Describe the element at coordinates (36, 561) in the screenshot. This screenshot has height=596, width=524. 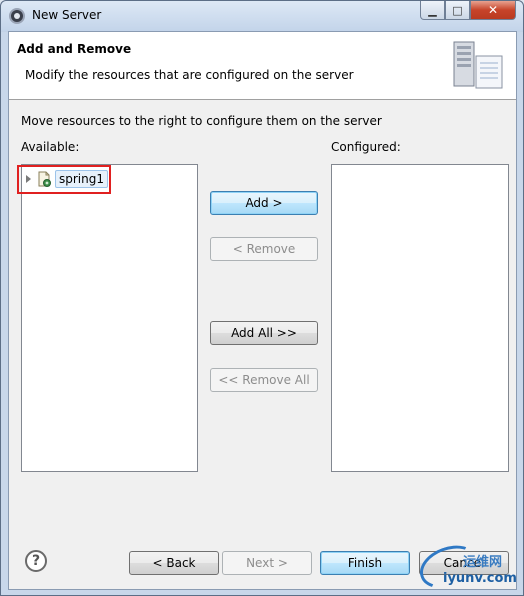
I see `help-icon: ?` at that location.